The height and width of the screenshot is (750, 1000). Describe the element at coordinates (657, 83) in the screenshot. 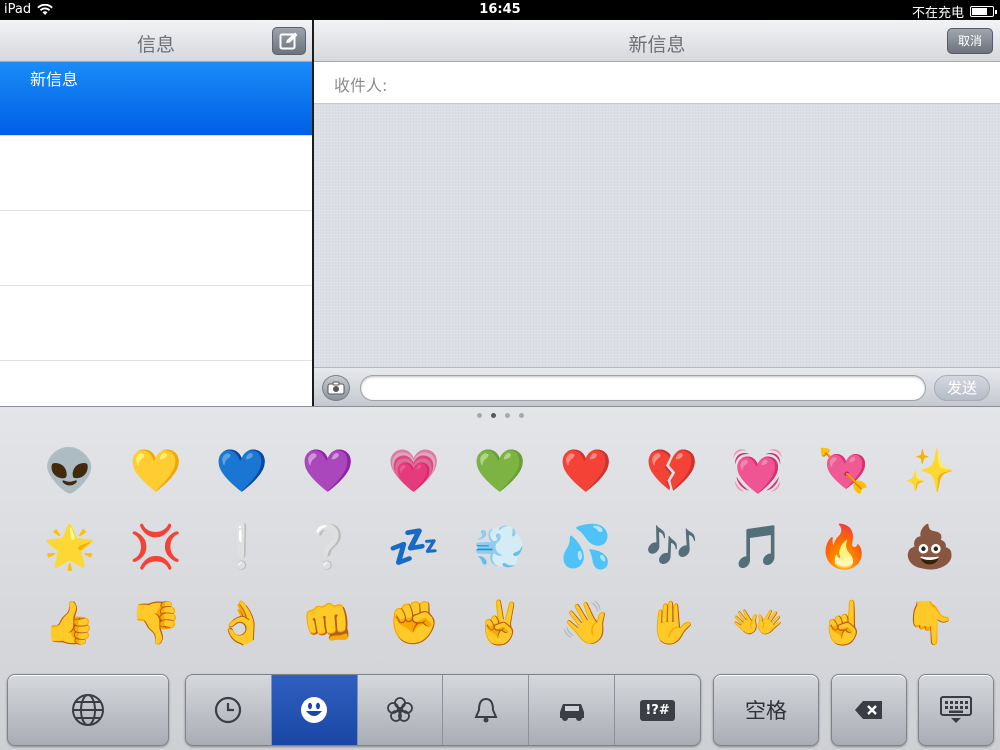

I see `recipient-field: 收件人:` at that location.